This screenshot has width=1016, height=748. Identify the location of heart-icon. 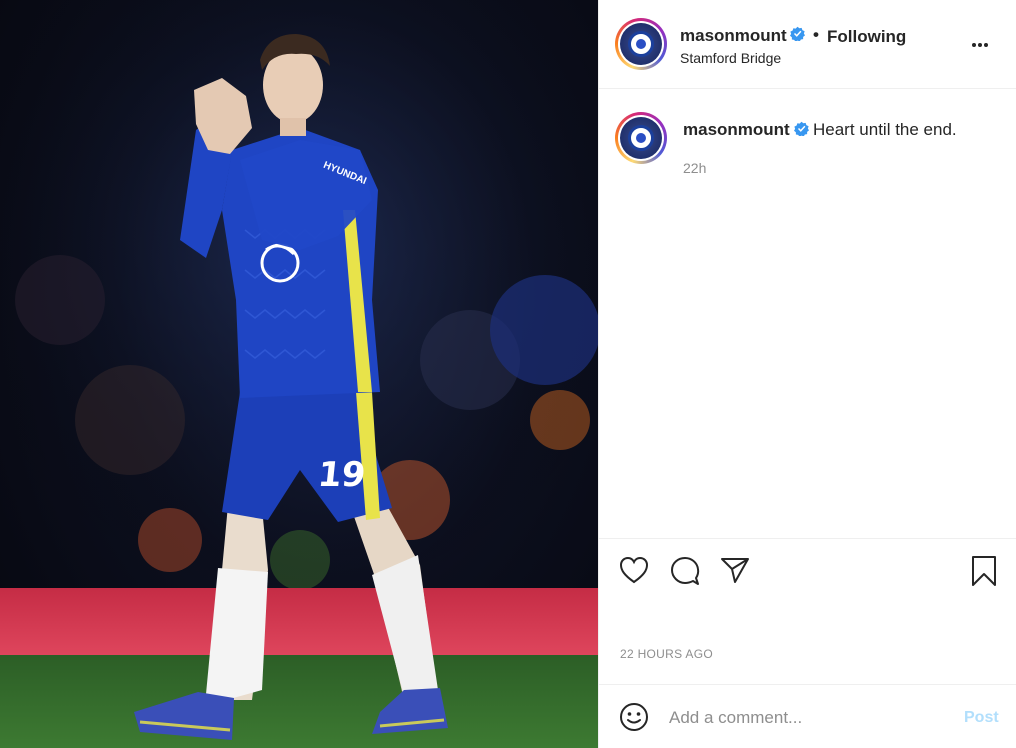
(634, 570).